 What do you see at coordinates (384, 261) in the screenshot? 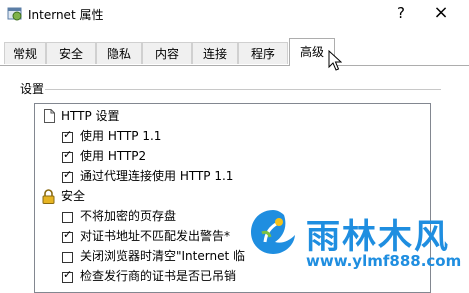
I see `watermark-url: www.ylmf888.com` at bounding box center [384, 261].